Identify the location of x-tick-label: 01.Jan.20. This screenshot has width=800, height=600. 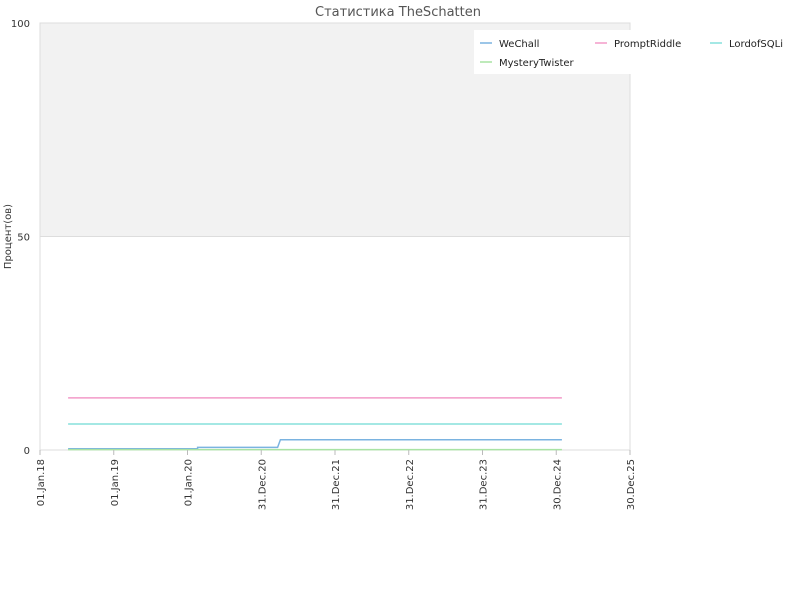
(189, 482).